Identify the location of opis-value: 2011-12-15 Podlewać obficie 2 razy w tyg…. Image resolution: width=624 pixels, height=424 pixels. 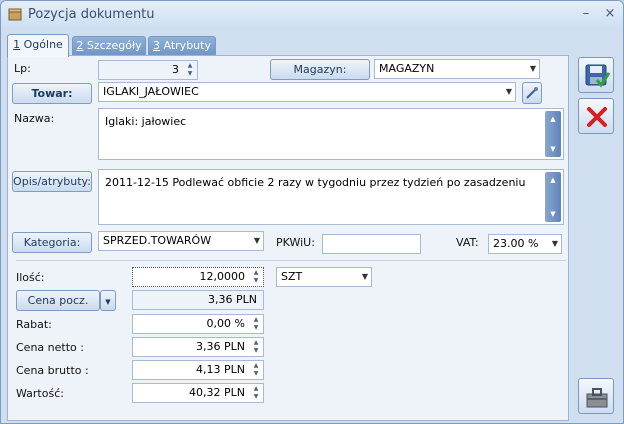
(315, 182).